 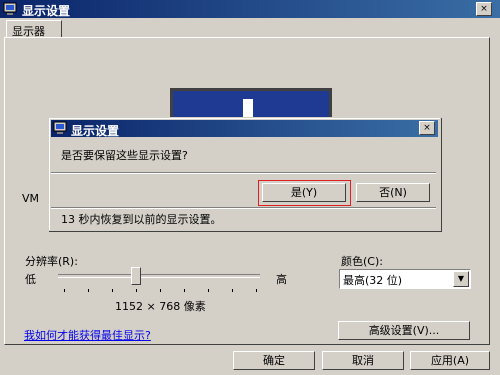 What do you see at coordinates (363, 360) in the screenshot?
I see `cancel-button: 取消` at bounding box center [363, 360].